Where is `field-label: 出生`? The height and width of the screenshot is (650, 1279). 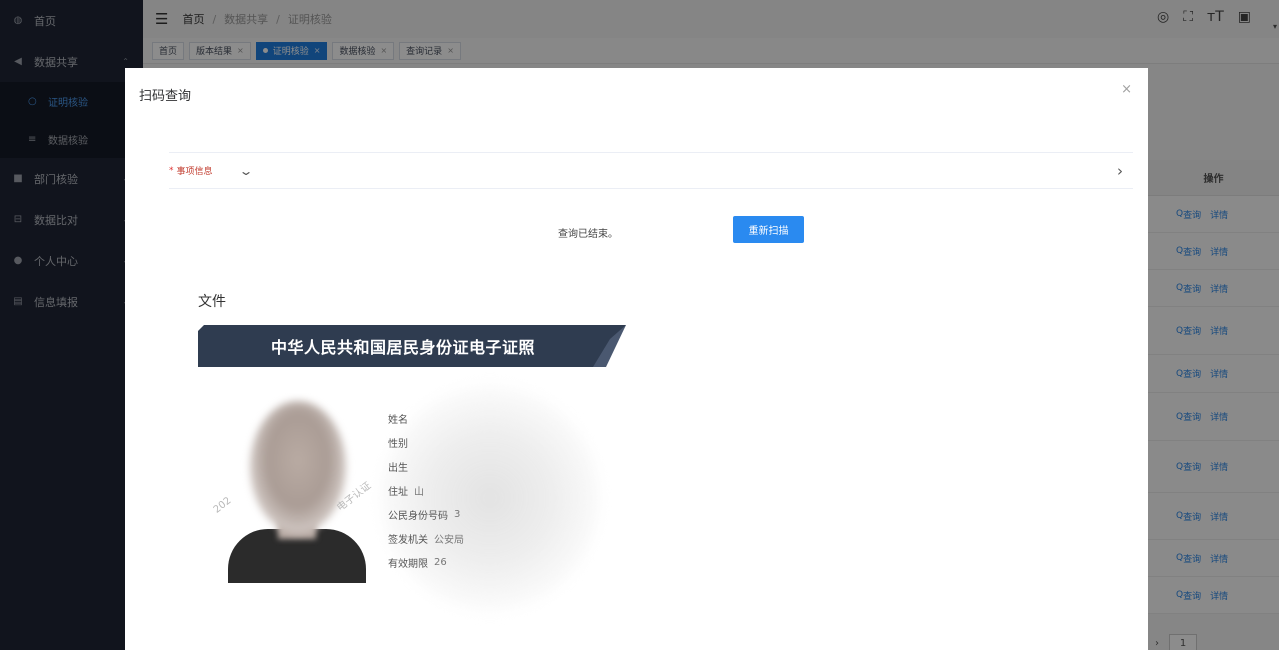
field-label: 出生 is located at coordinates (398, 468).